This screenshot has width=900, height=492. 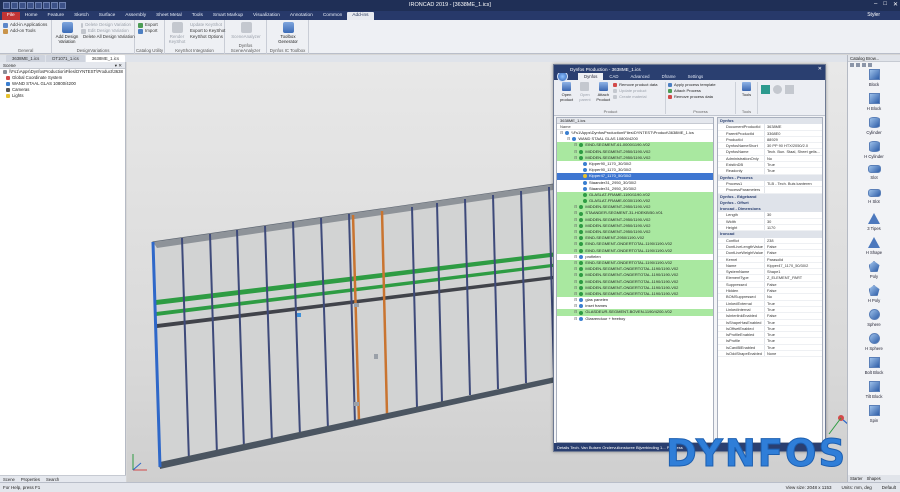 What do you see at coordinates (108, 37) in the screenshot?
I see `delete-all-design-variation-button: Delete All Design Variation` at bounding box center [108, 37].